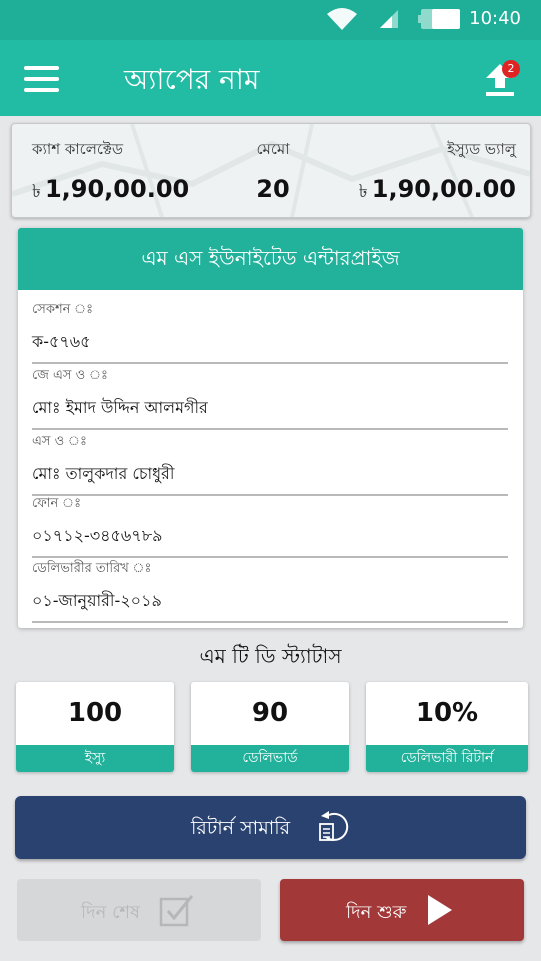 Image resolution: width=541 pixels, height=961 pixels. I want to click on field-label: ফোন ঃ, so click(57, 503).